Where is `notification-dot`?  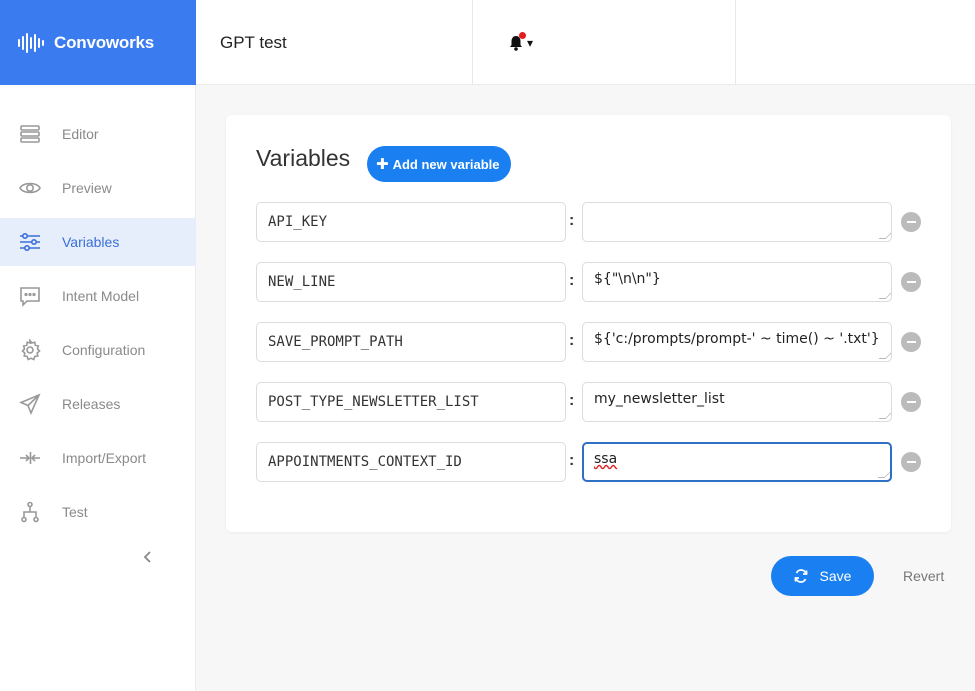
notification-dot is located at coordinates (522, 35).